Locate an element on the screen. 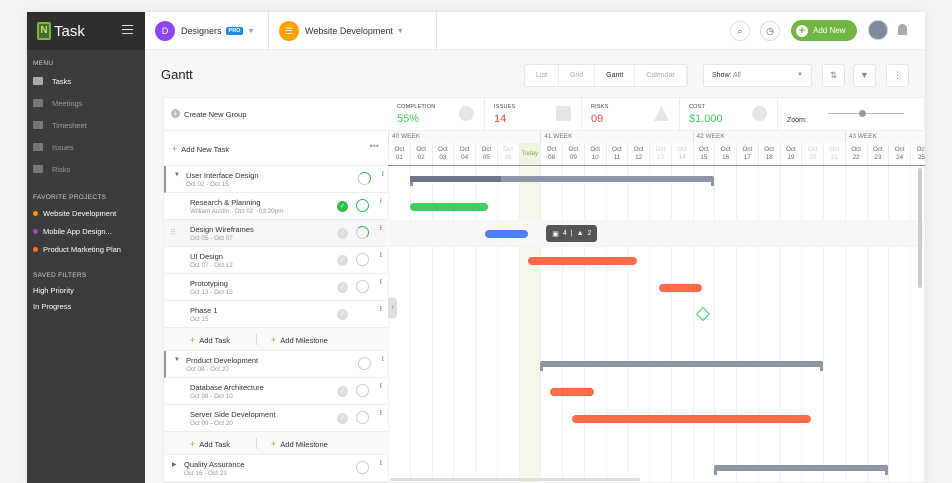 The height and width of the screenshot is (483, 952). day-number: 09 is located at coordinates (573, 157).